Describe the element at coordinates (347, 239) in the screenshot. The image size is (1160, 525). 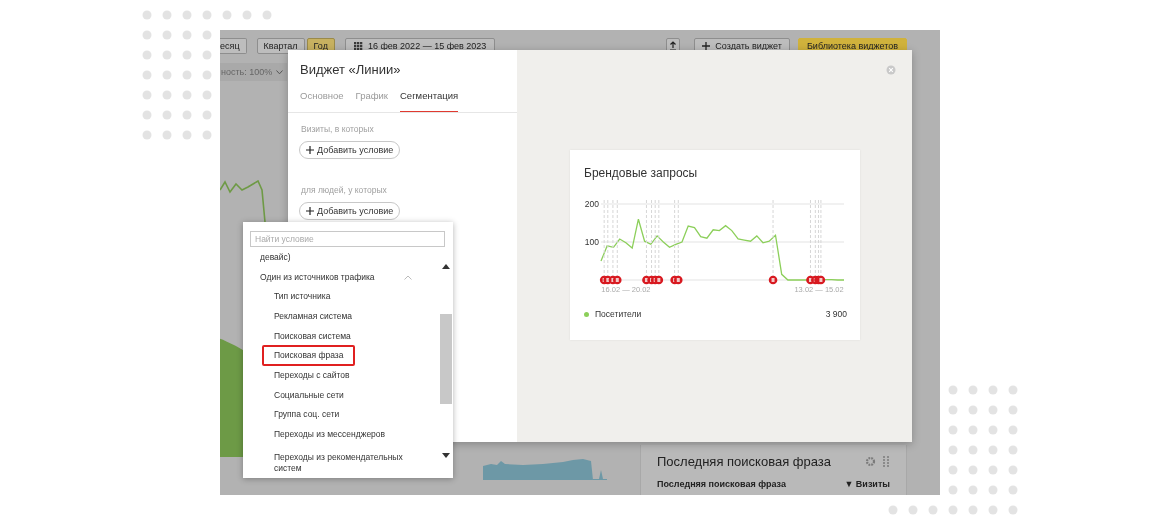
I see `search-field: Найти условие` at that location.